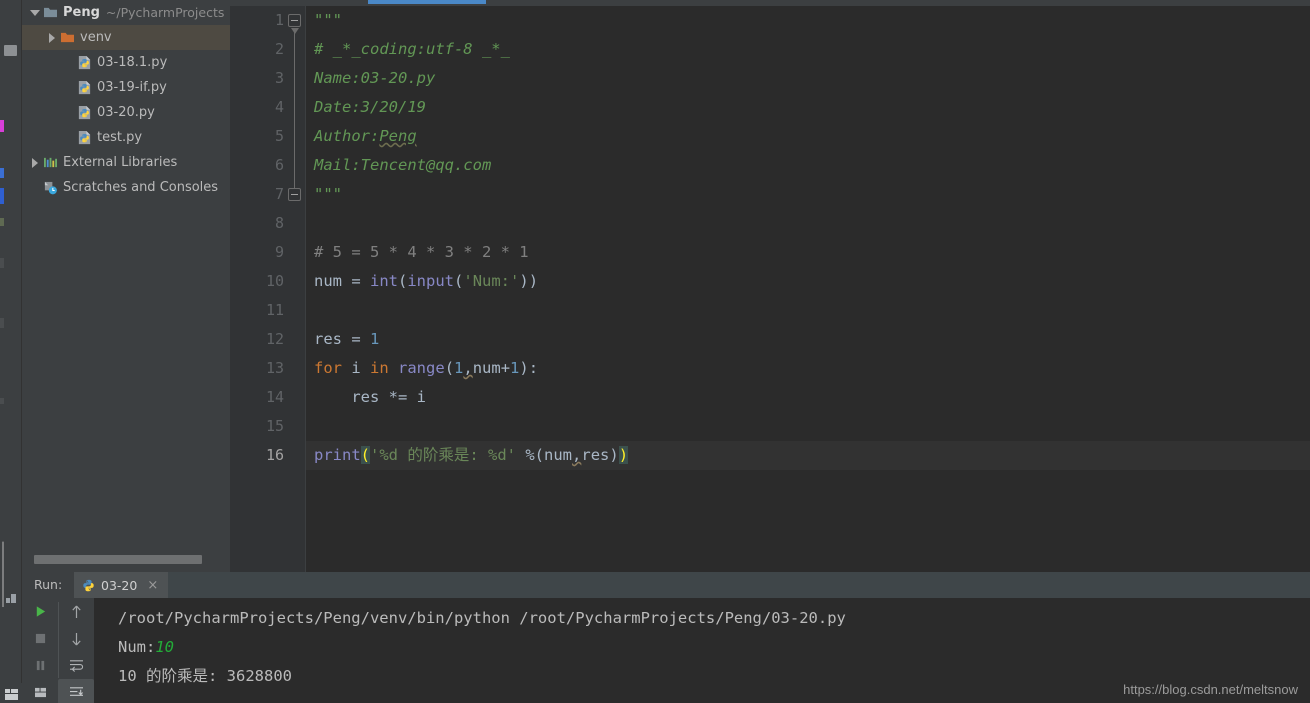 The height and width of the screenshot is (703, 1310). Describe the element at coordinates (274, 339) in the screenshot. I see `line-number: 12` at that location.